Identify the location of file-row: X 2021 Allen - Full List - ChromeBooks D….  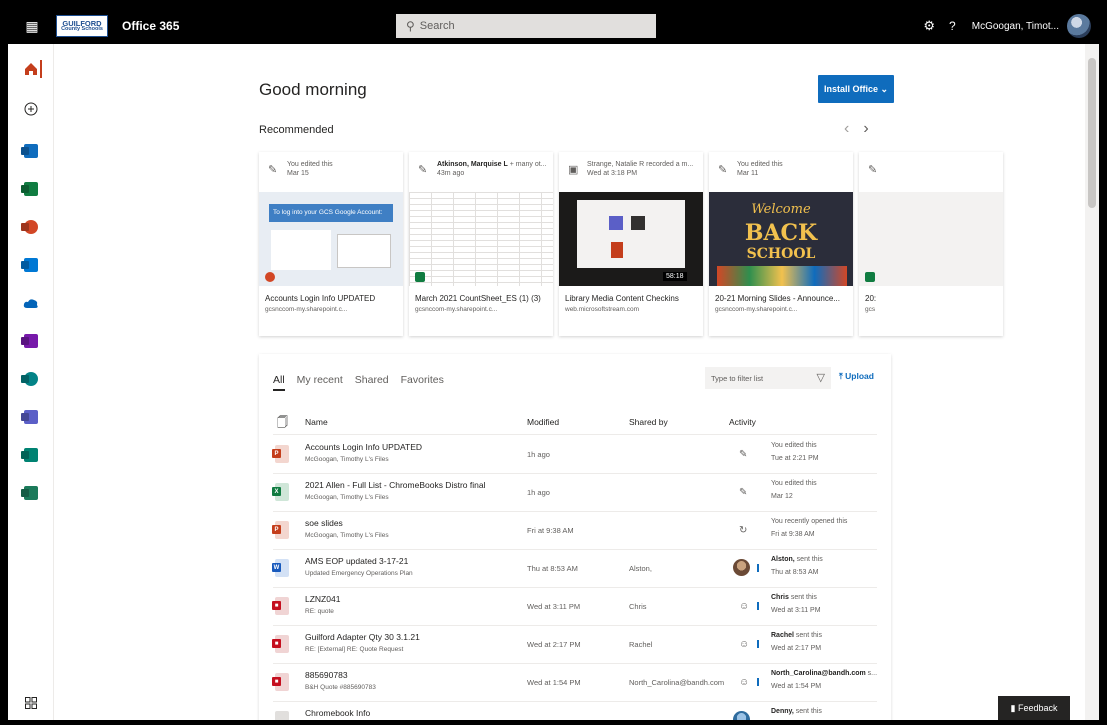
(574, 493).